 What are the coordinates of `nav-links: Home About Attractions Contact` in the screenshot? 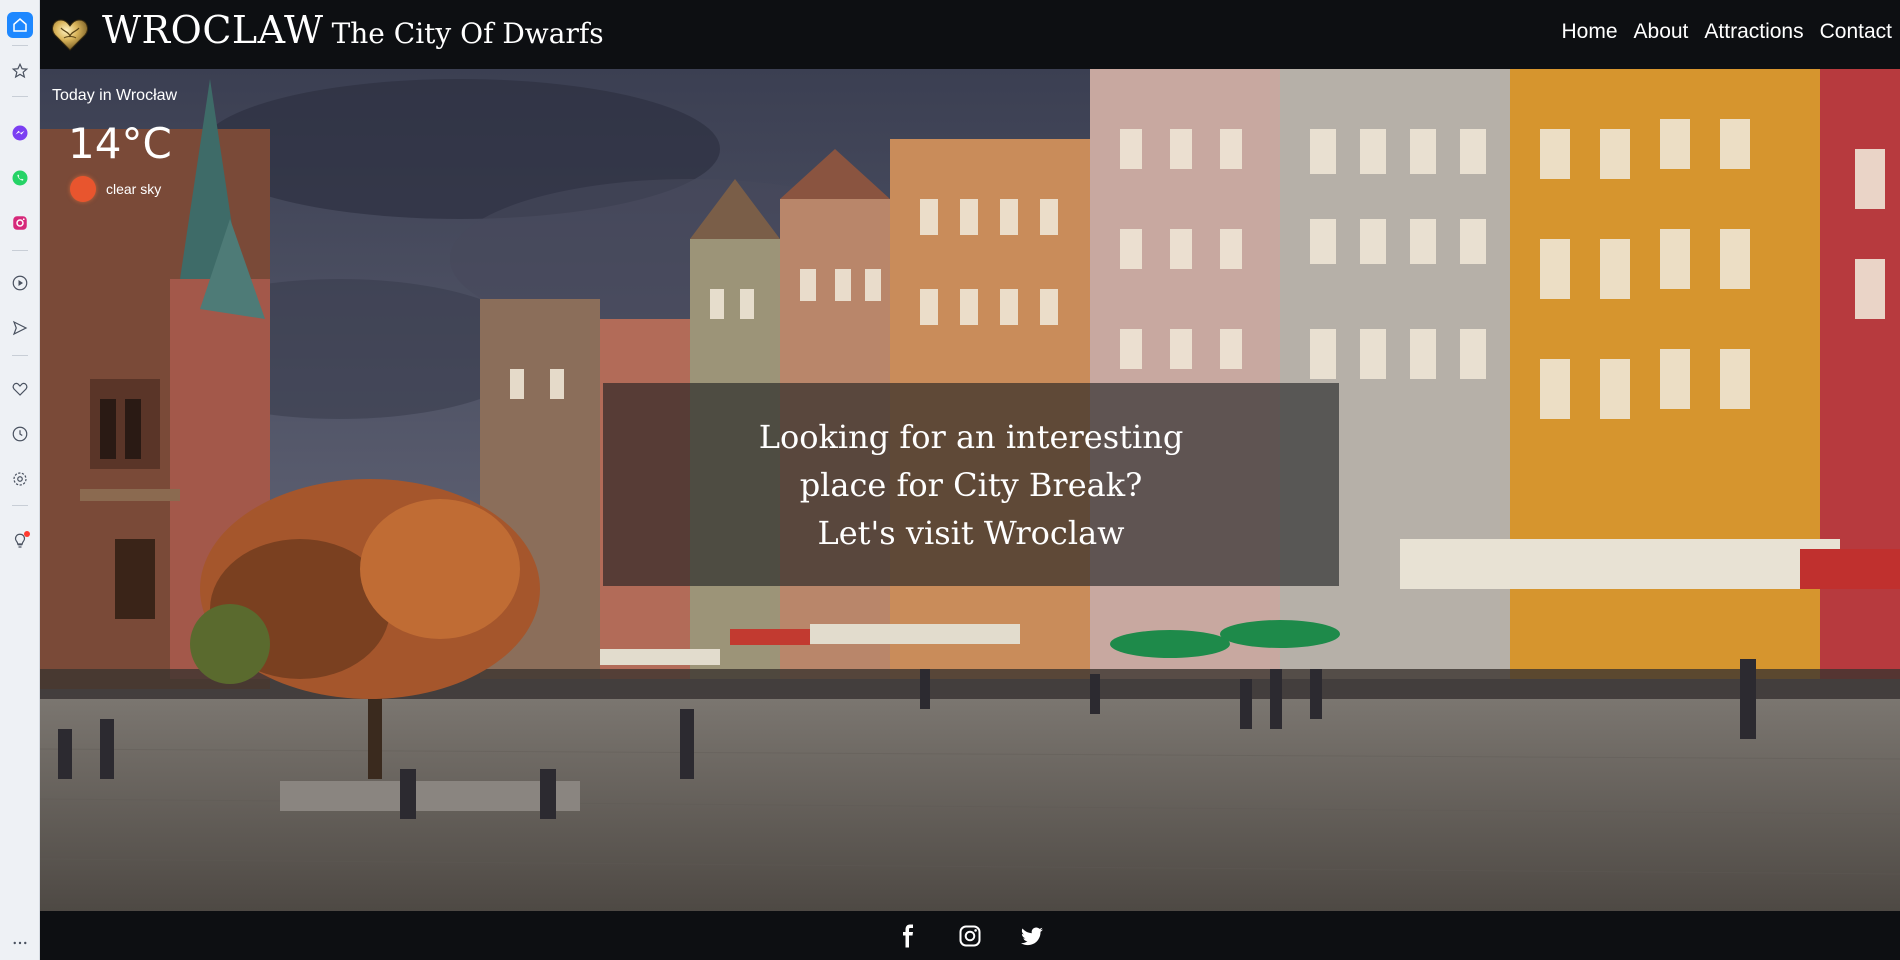 It's located at (1726, 32).